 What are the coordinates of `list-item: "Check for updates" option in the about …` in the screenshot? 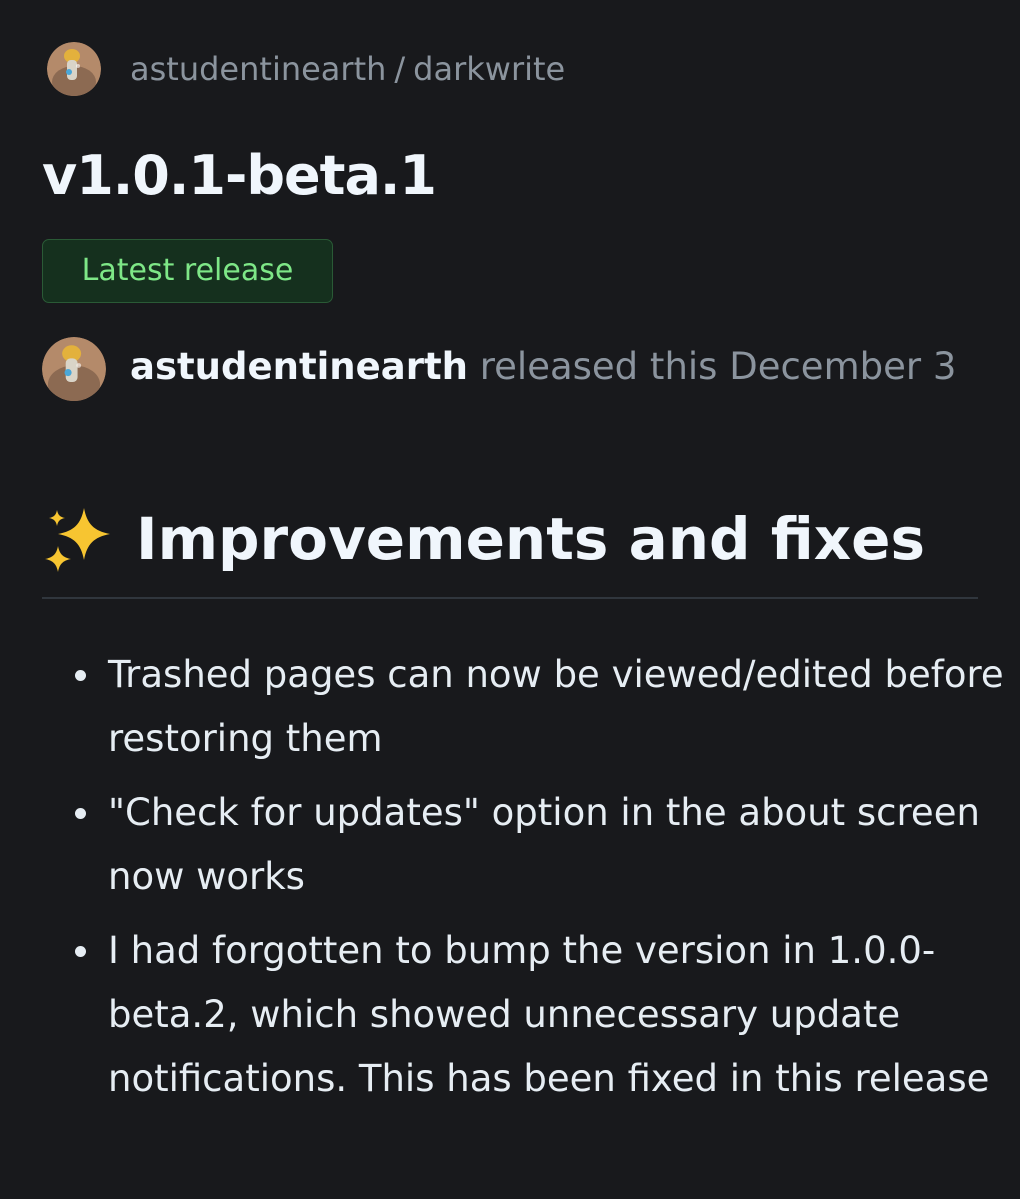 It's located at (547, 845).